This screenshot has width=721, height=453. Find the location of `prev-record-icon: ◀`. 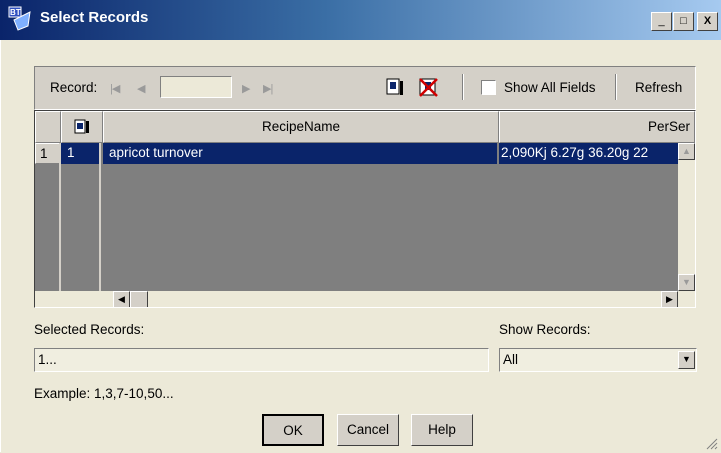

prev-record-icon: ◀ is located at coordinates (141, 89).